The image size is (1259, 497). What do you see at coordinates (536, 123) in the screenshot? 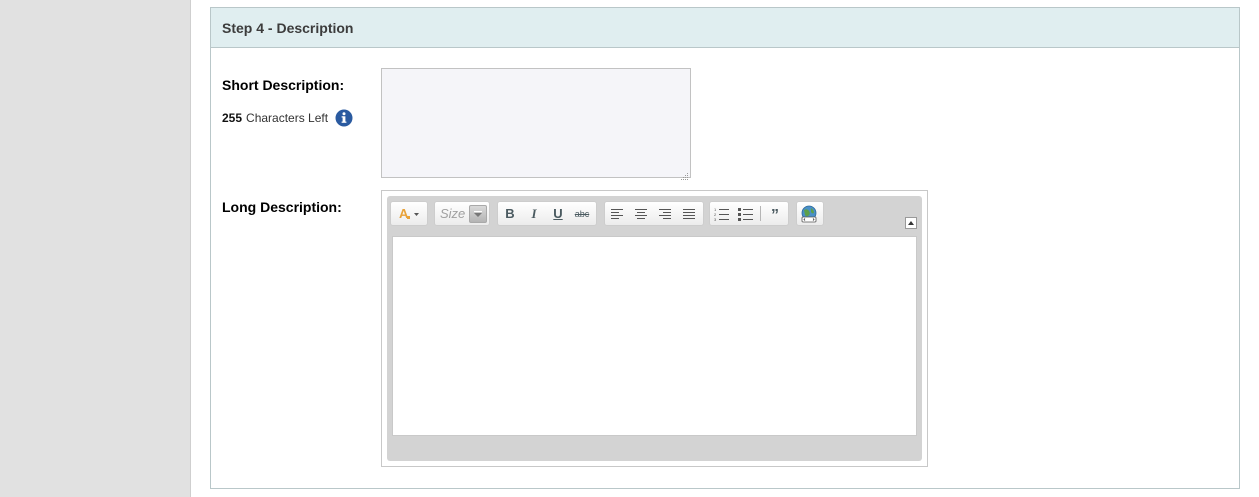
I see `short-description-input` at bounding box center [536, 123].